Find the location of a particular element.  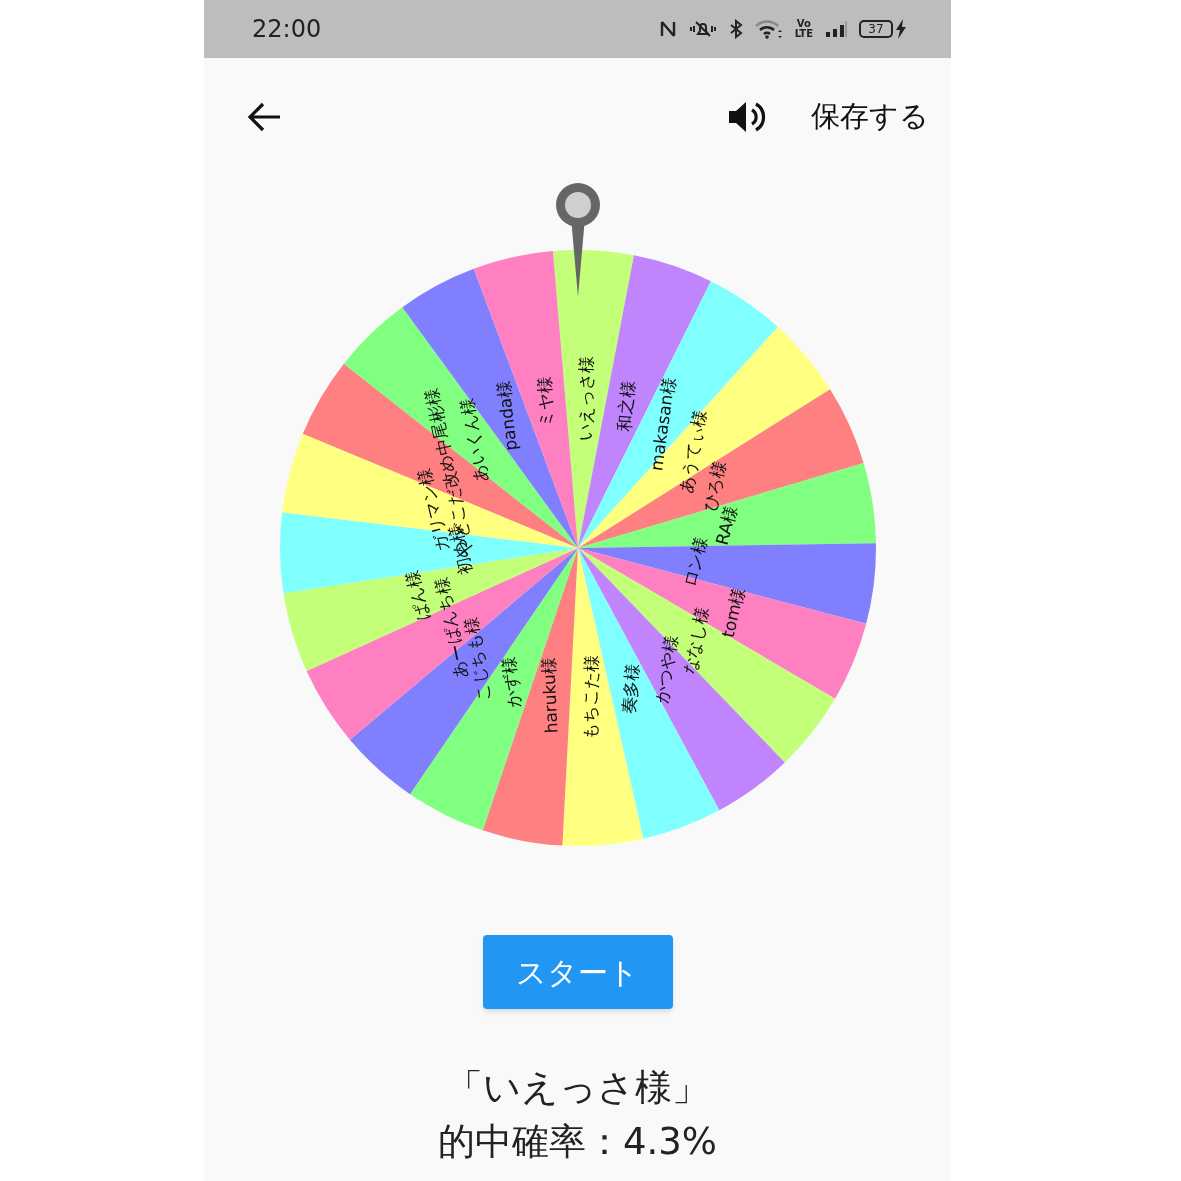

network-label: Vo is located at coordinates (803, 24).